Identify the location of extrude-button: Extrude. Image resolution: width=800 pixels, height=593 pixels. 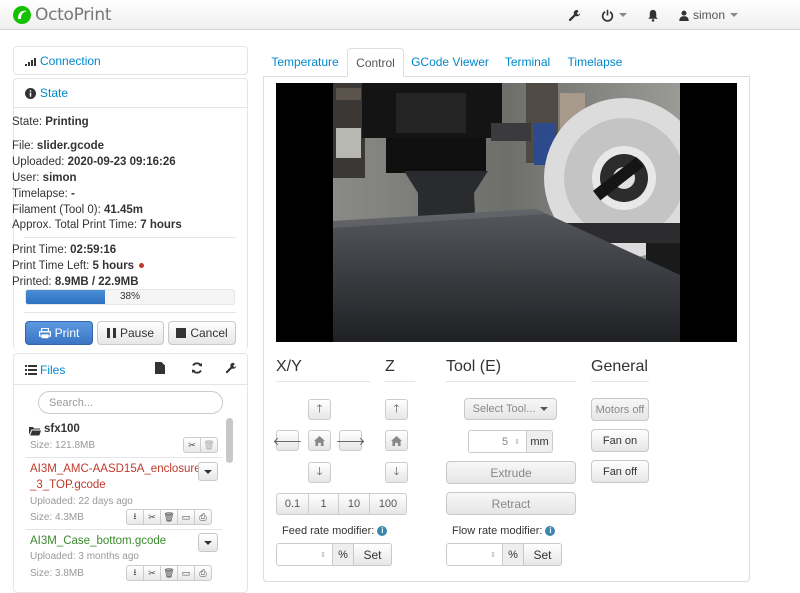
(511, 472).